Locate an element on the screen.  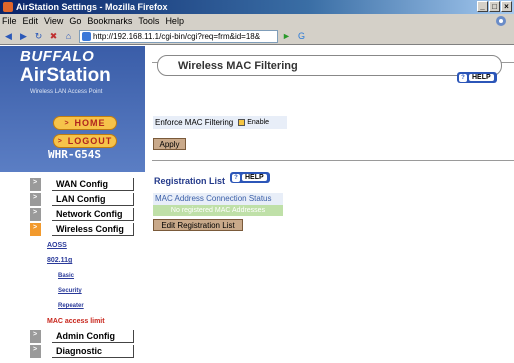
apply-button: Apply is located at coordinates (169, 144).